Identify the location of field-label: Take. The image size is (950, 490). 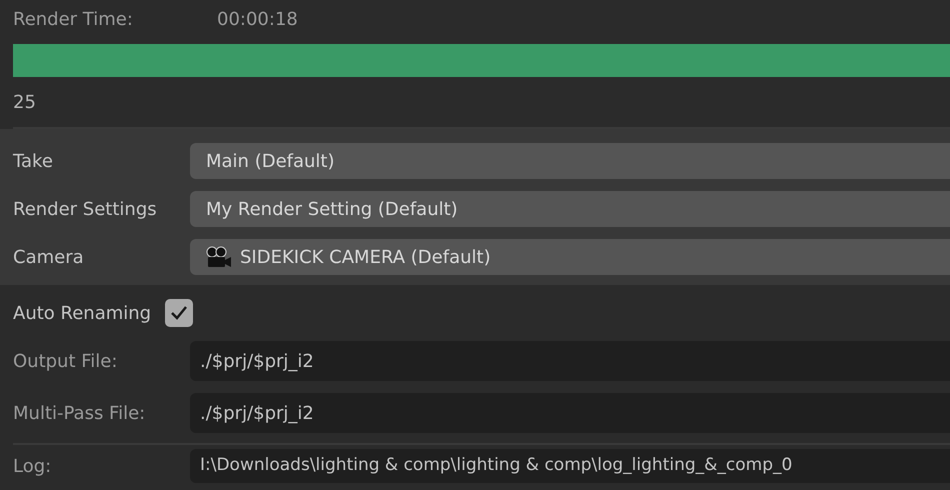
(33, 162).